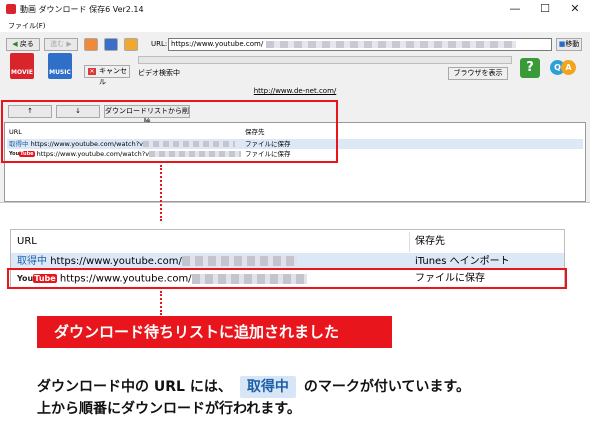  What do you see at coordinates (22, 72) in the screenshot?
I see `movie-label: MOVIE` at bounding box center [22, 72].